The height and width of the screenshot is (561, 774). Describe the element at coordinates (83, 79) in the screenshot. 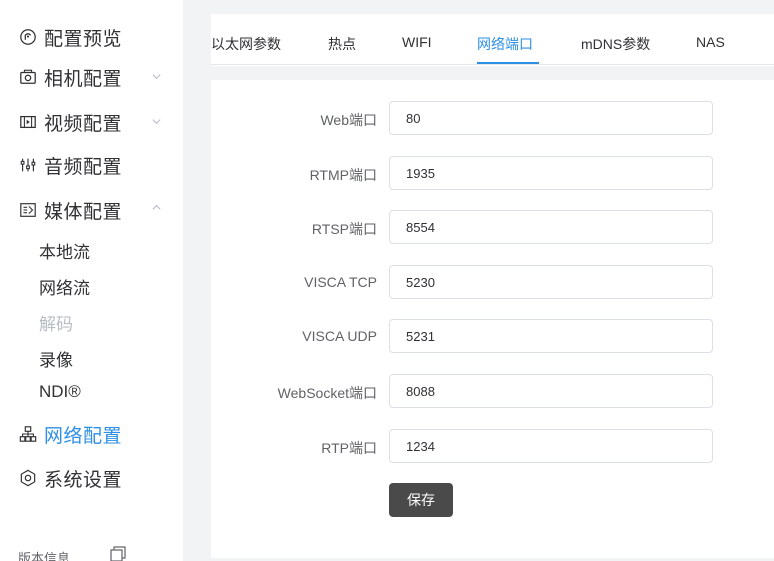

I see `sidebar-item-label: 相机配置` at that location.